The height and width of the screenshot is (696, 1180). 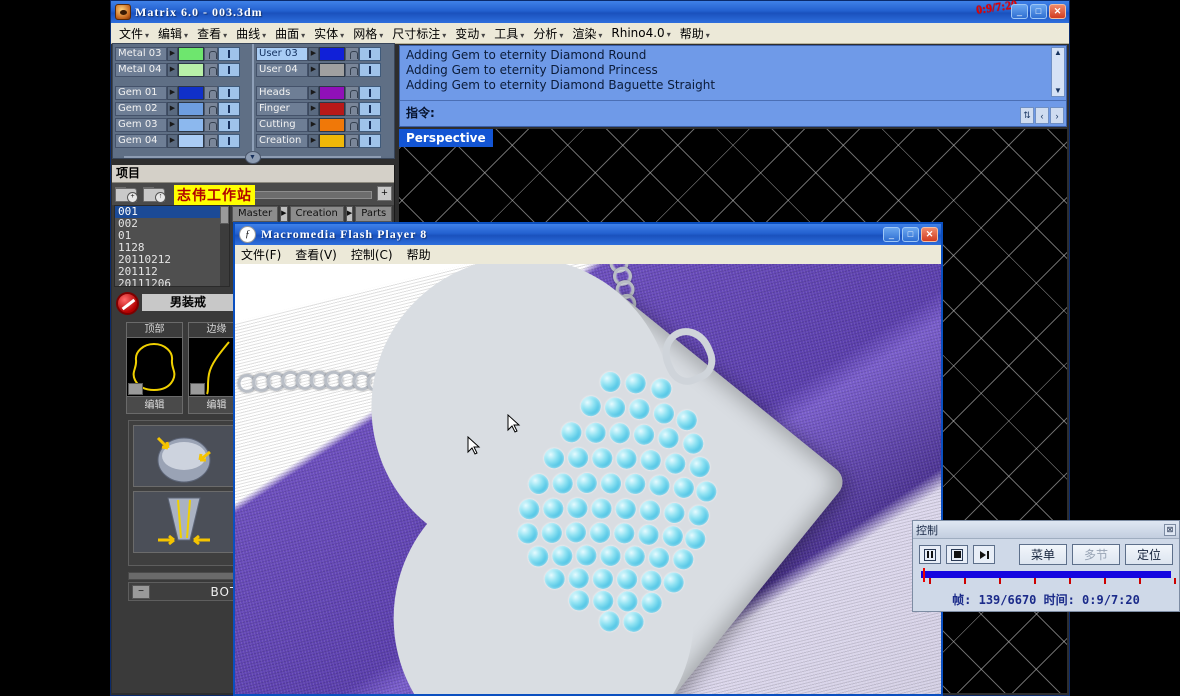 I want to click on flash-menu-control: 控制(C), so click(x=372, y=254).